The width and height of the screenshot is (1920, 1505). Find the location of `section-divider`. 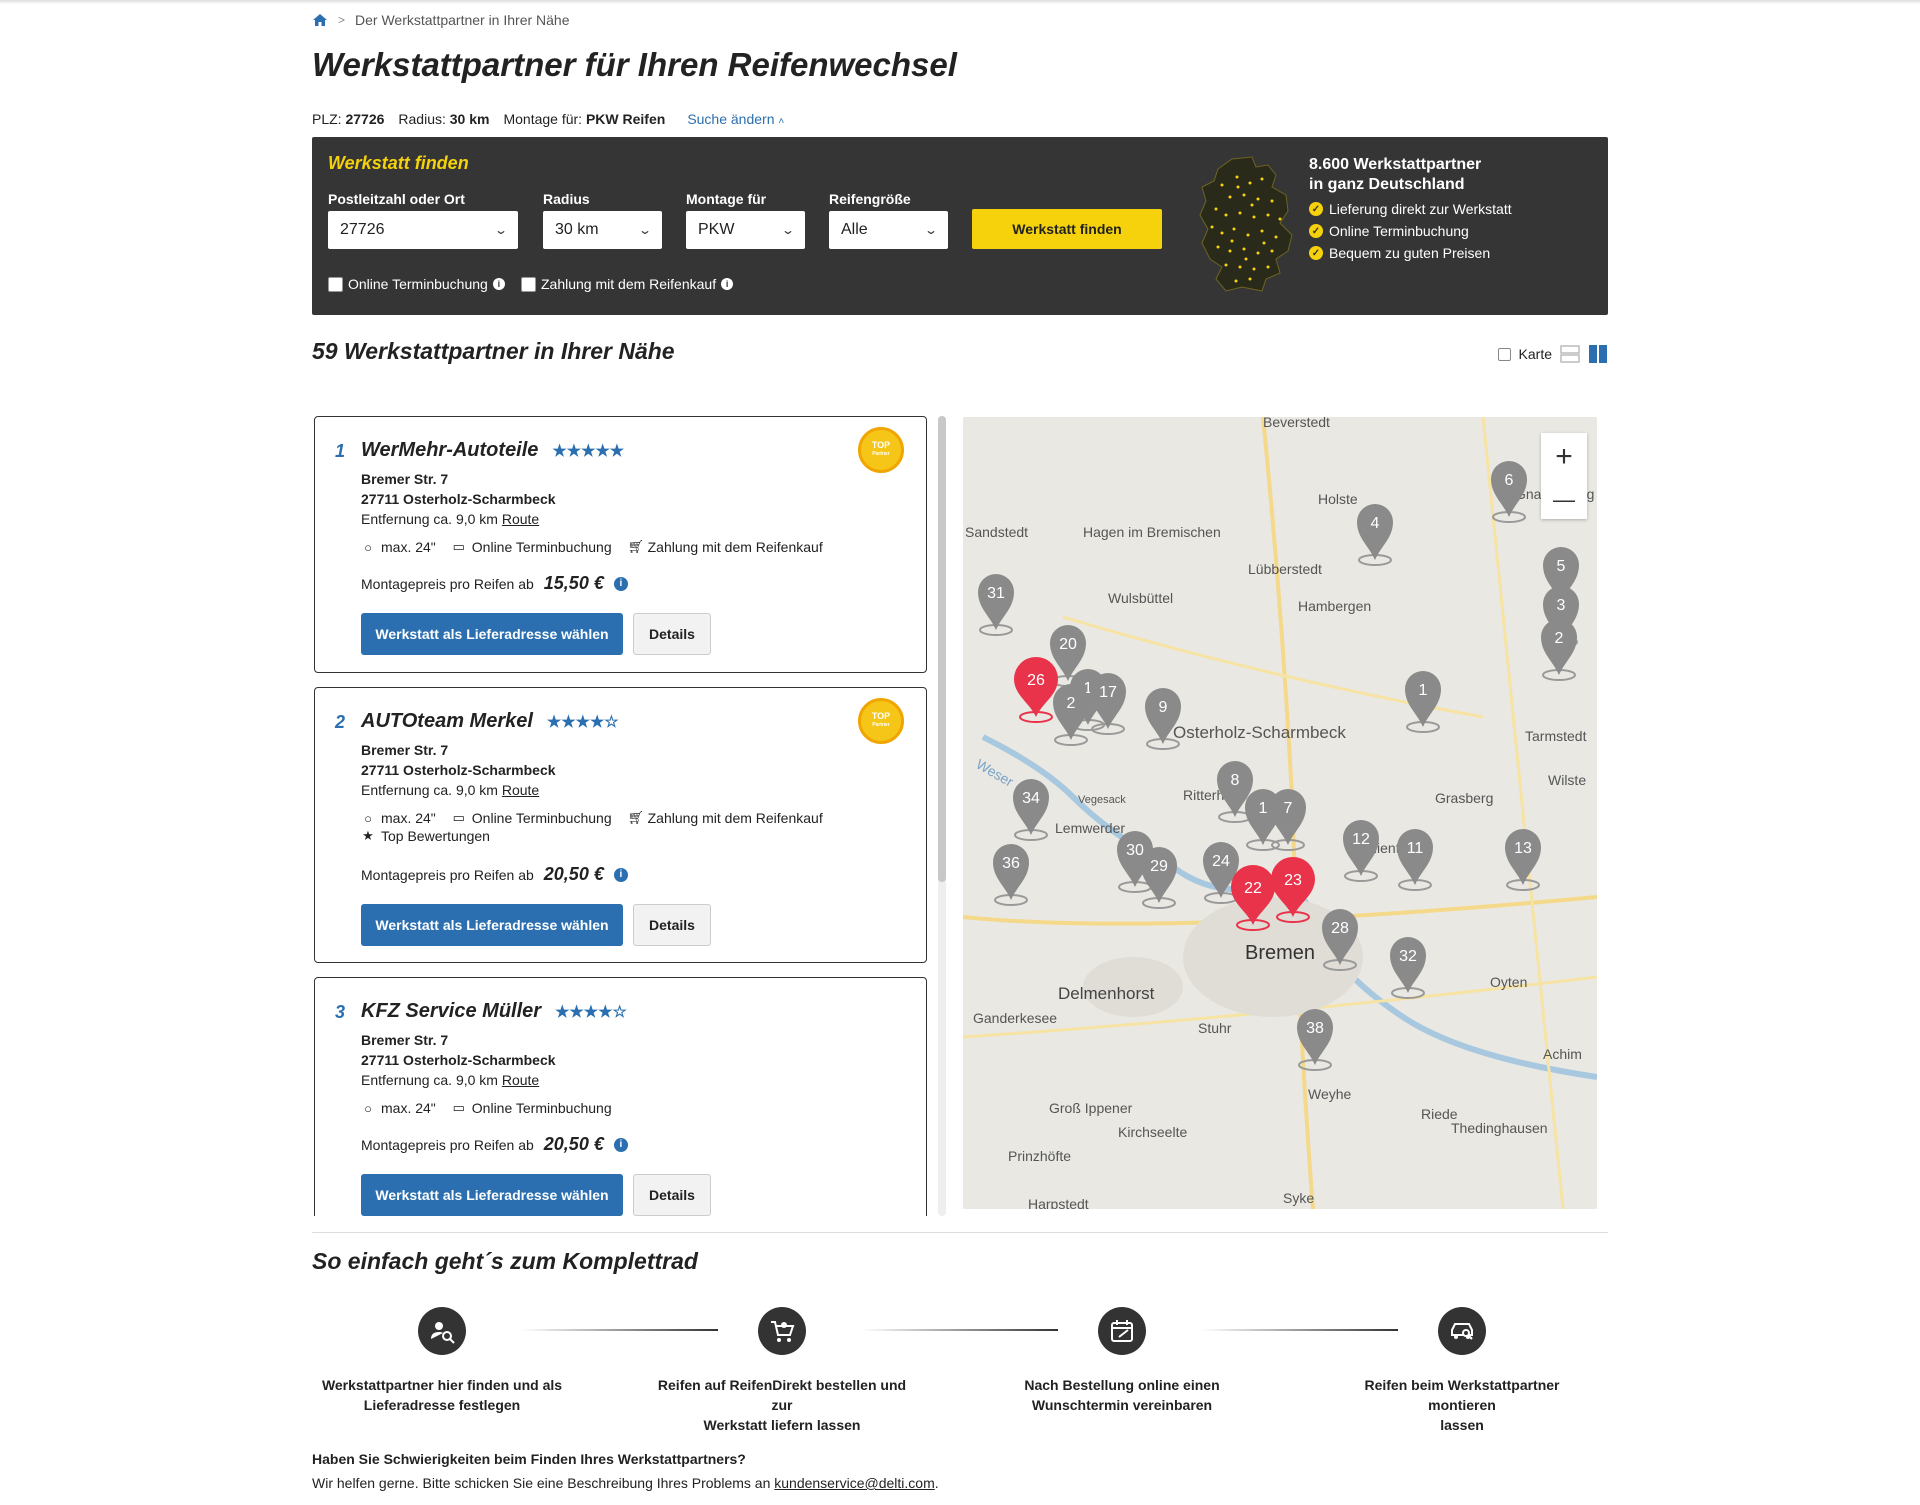

section-divider is located at coordinates (960, 1232).